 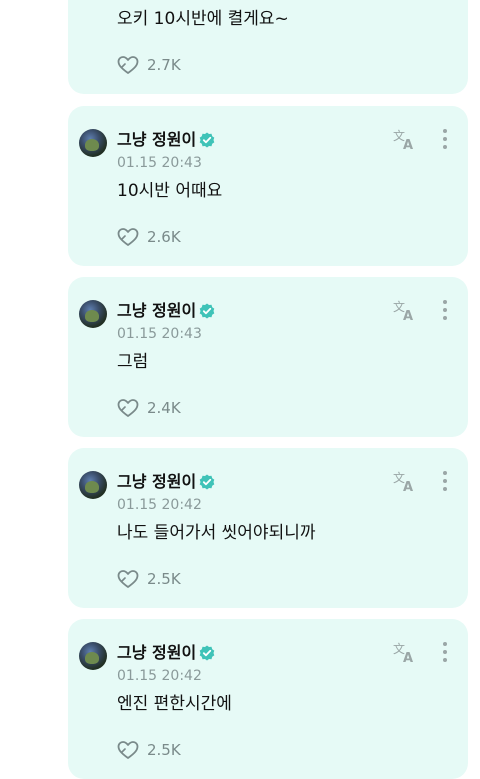 I want to click on like-button: 2.4K, so click(x=149, y=408).